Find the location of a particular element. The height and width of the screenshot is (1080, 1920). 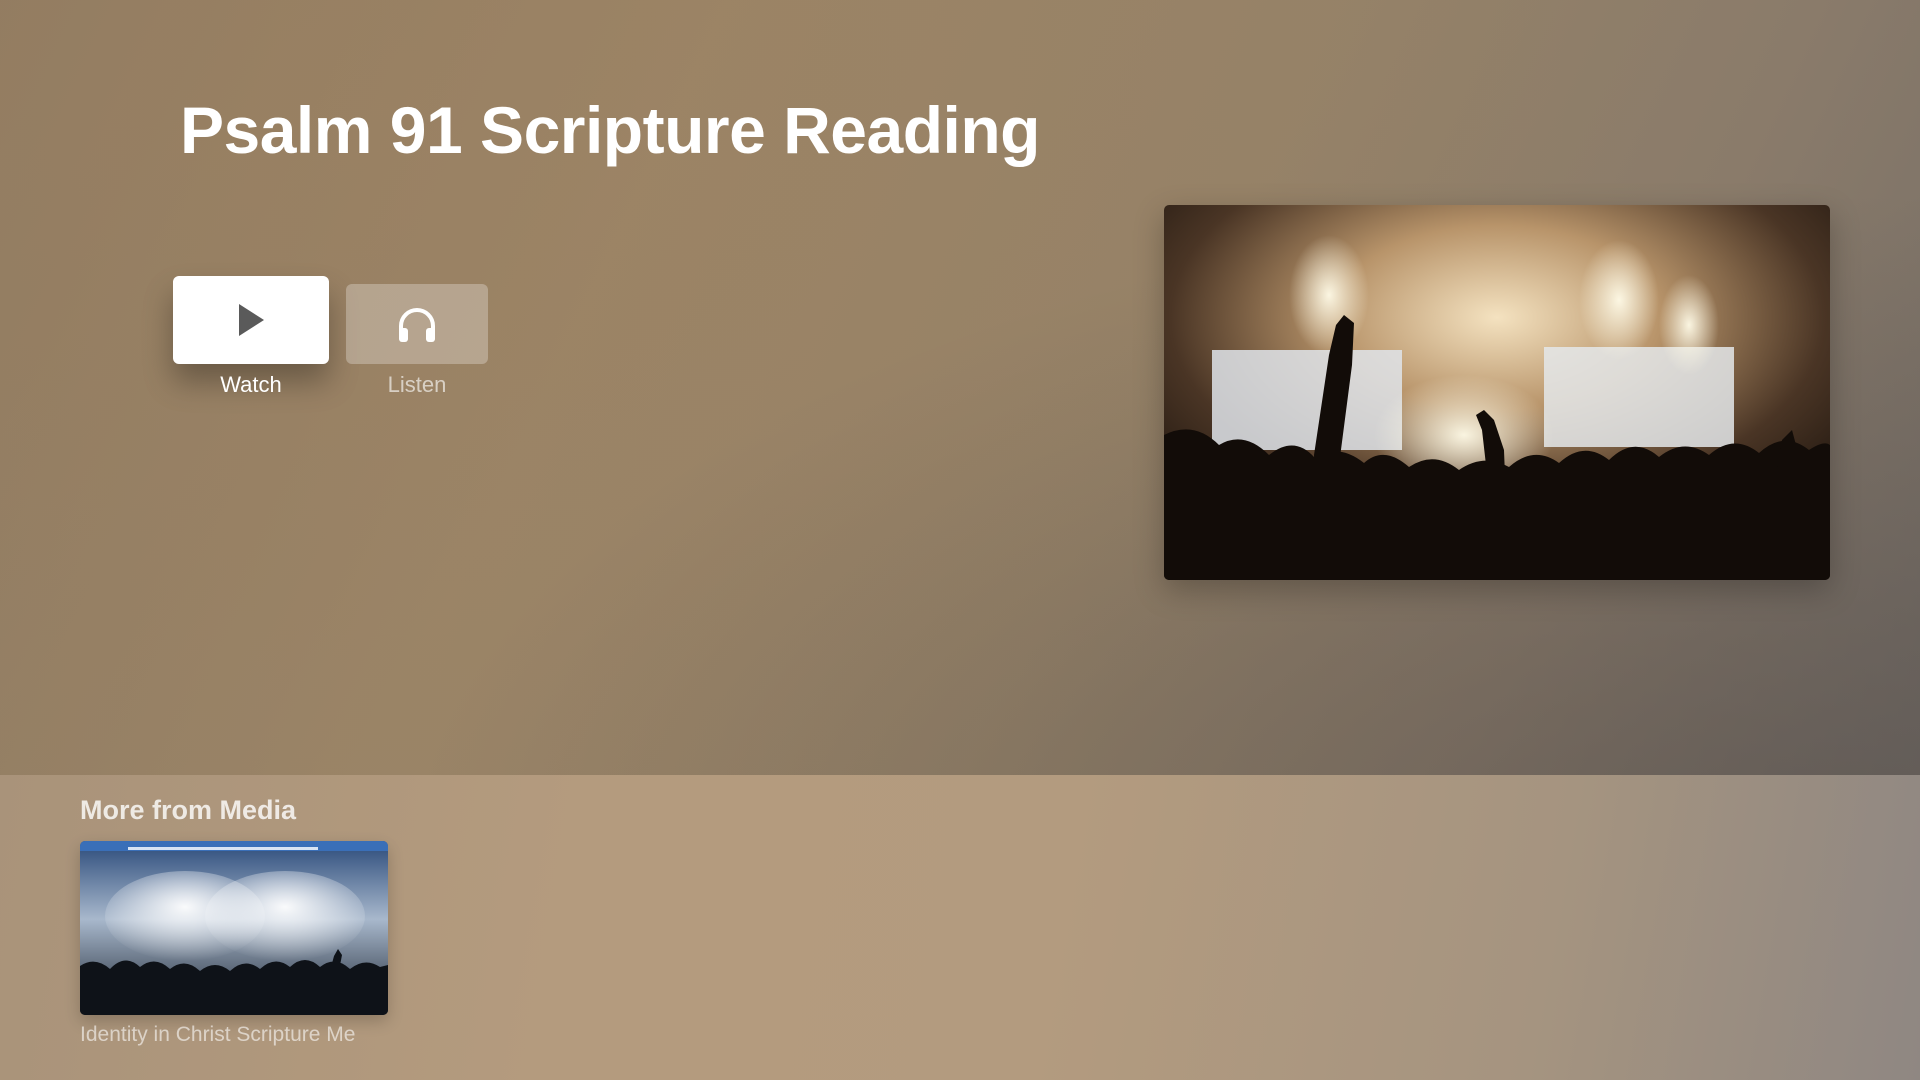

listen-button: Listen is located at coordinates (417, 341).